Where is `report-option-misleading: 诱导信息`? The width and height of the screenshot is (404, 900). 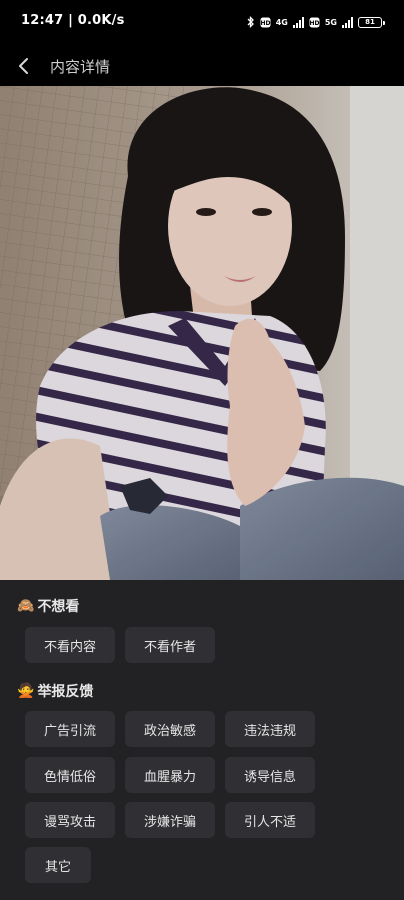 report-option-misleading: 诱导信息 is located at coordinates (270, 775).